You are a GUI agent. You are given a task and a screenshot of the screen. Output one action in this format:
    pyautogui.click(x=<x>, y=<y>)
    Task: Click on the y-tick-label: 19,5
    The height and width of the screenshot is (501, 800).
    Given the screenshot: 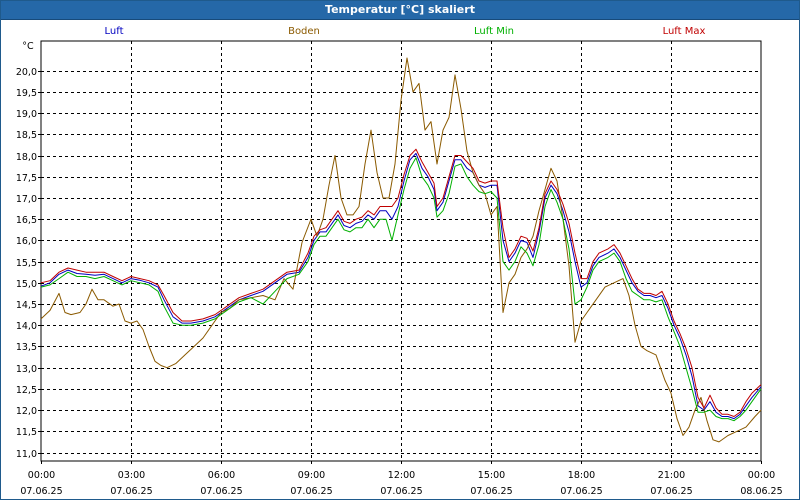 What is the action you would take?
    pyautogui.click(x=26, y=93)
    